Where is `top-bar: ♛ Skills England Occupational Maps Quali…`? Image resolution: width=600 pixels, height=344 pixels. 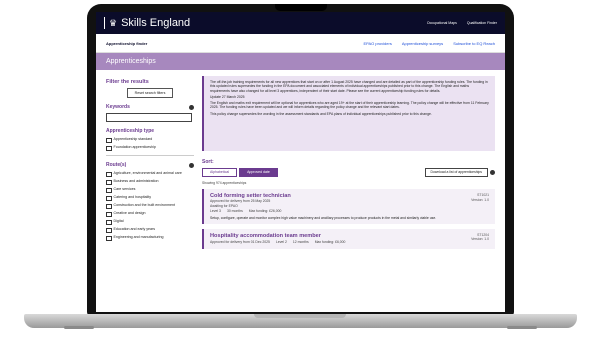
top-bar: ♛ Skills England Occupational Maps Quali… is located at coordinates (300, 23).